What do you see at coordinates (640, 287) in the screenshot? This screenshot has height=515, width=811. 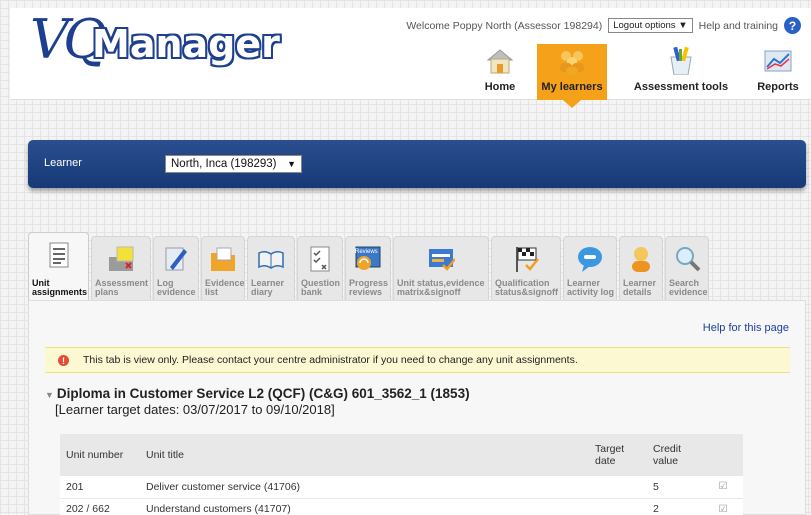 I see `tab-label: Learner details` at bounding box center [640, 287].